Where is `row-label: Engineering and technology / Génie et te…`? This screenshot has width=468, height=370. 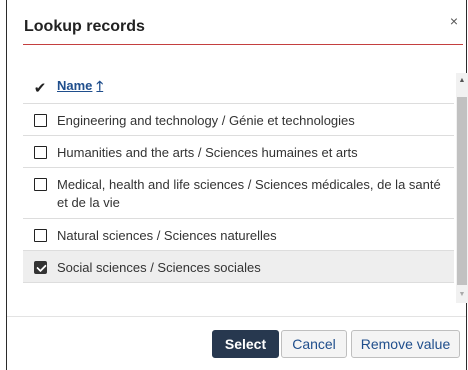
row-label: Engineering and technology / Génie et te… is located at coordinates (206, 120).